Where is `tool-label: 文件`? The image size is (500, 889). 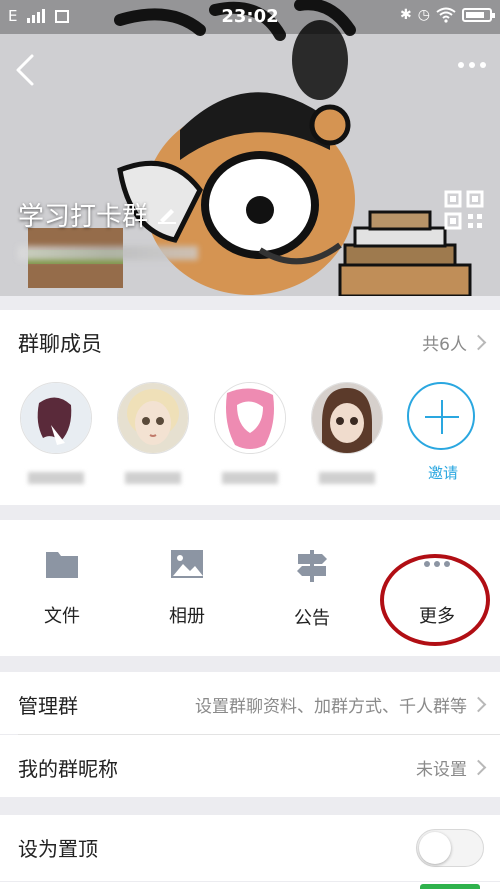 tool-label: 文件 is located at coordinates (62, 616).